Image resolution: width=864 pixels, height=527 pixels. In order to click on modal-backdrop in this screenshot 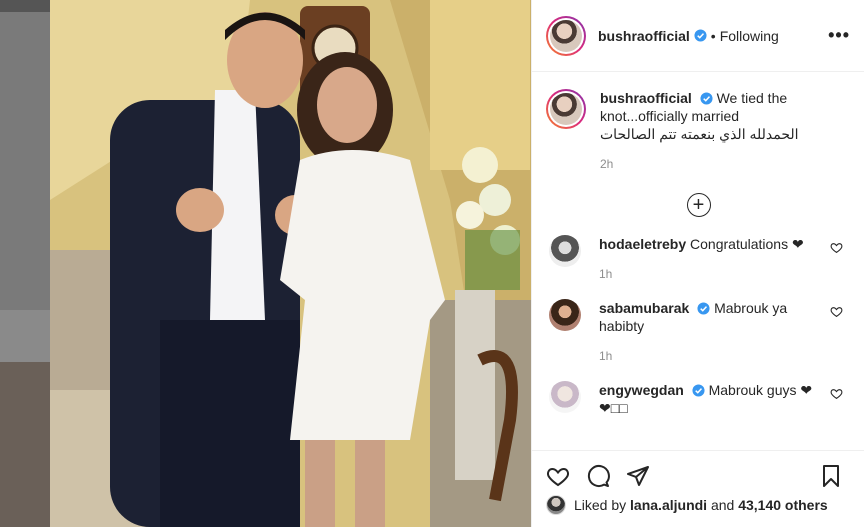, I will do `click(25, 263)`.